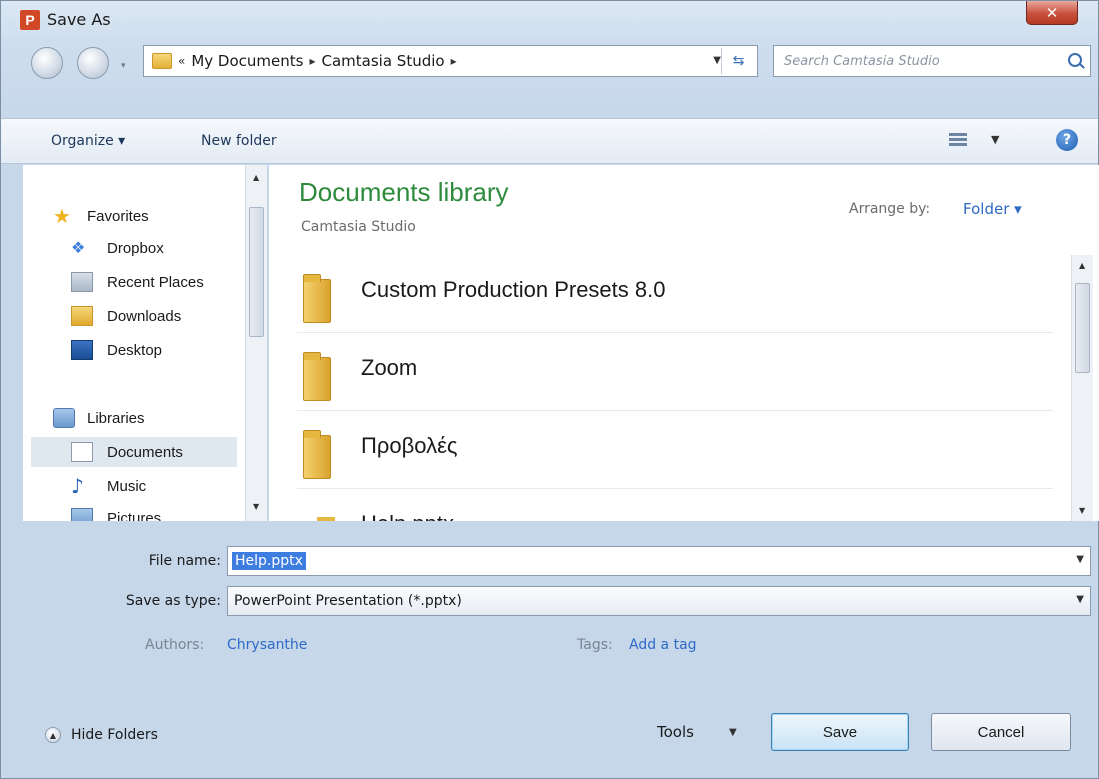 This screenshot has width=1099, height=779. Describe the element at coordinates (93, 63) in the screenshot. I see `forward-button` at that location.